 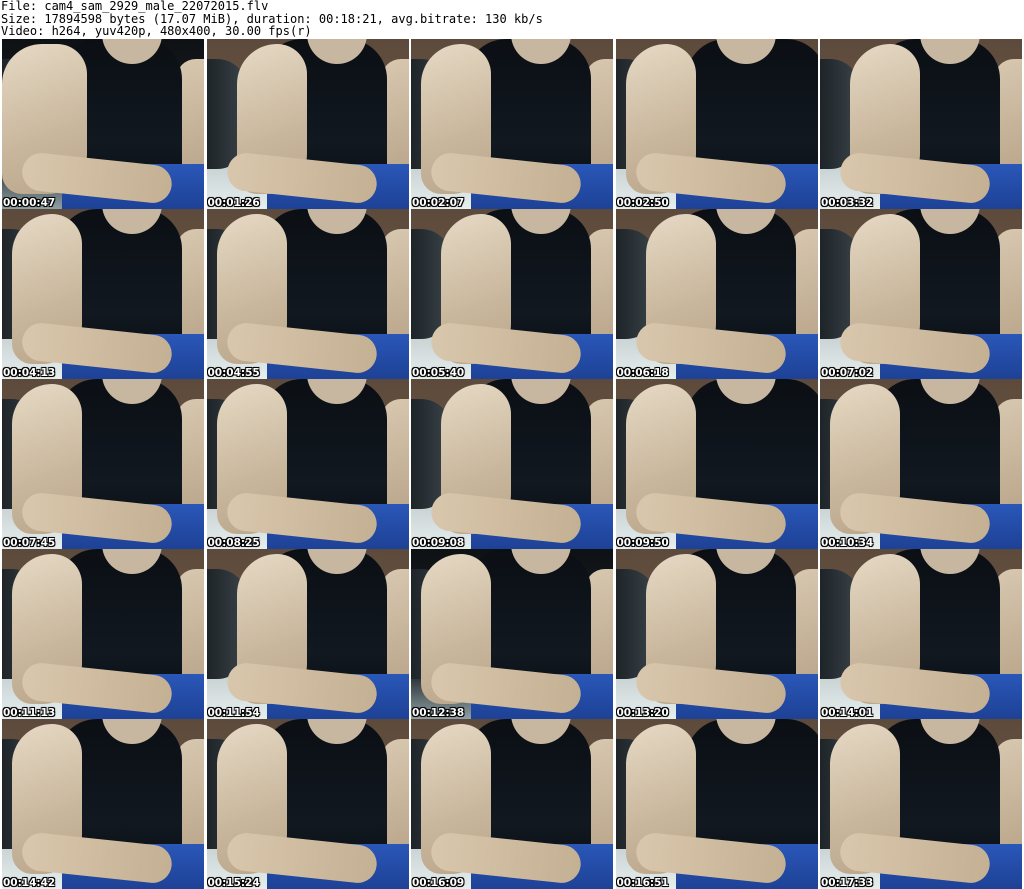 What do you see at coordinates (716, 464) in the screenshot?
I see `video-thumbnail: 00:09:50` at bounding box center [716, 464].